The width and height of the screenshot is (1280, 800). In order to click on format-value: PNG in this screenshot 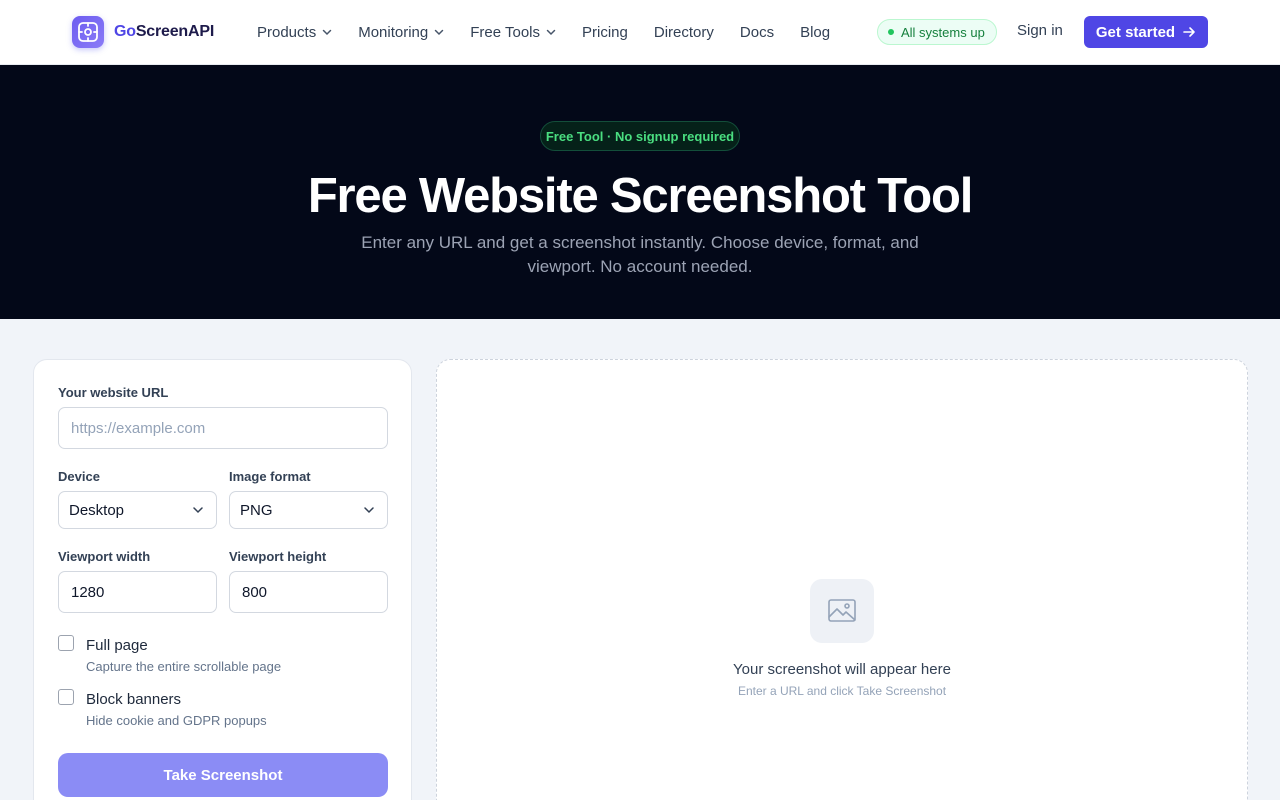, I will do `click(256, 510)`.